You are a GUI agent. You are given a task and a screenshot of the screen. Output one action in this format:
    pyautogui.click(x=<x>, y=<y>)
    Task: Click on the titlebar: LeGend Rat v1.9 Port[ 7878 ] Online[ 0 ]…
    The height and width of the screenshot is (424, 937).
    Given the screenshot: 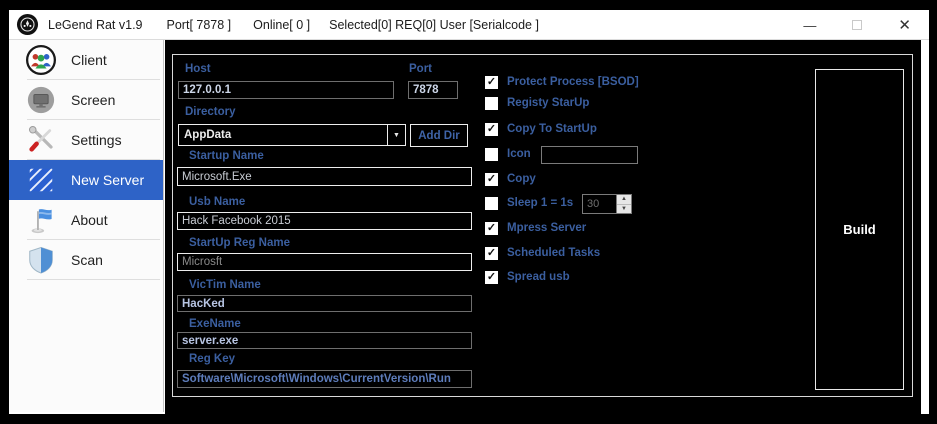 What is the action you would take?
    pyautogui.click(x=469, y=25)
    